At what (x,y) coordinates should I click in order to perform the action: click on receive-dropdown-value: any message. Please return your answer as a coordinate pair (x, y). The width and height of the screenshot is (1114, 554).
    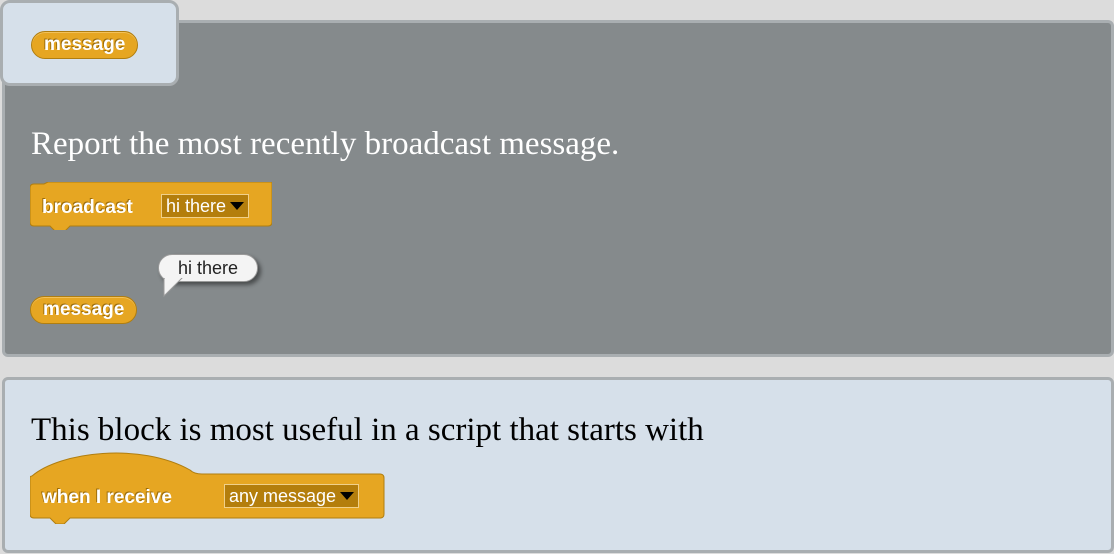
    Looking at the image, I should click on (283, 496).